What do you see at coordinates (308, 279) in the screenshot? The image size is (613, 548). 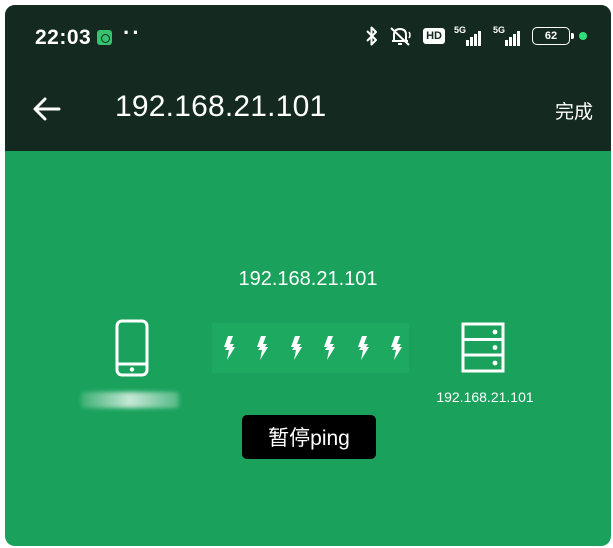 I see `target-ip-label: 192.168.21.101` at bounding box center [308, 279].